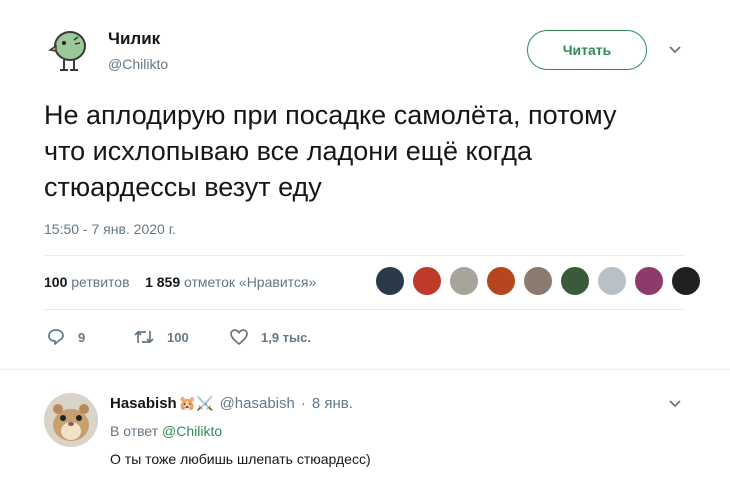 The height and width of the screenshot is (483, 730). What do you see at coordinates (110, 229) in the screenshot?
I see `tweet-timestamp: 15:50 - 7 янв. 2020 г.` at bounding box center [110, 229].